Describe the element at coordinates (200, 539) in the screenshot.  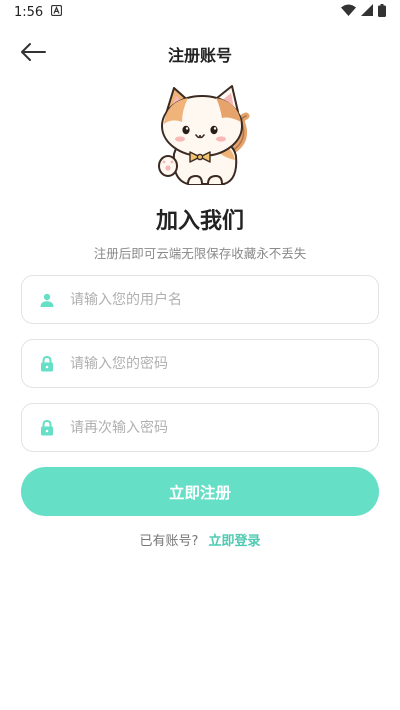
I see `login-prompt-row: 已有账号? 立即登录` at that location.